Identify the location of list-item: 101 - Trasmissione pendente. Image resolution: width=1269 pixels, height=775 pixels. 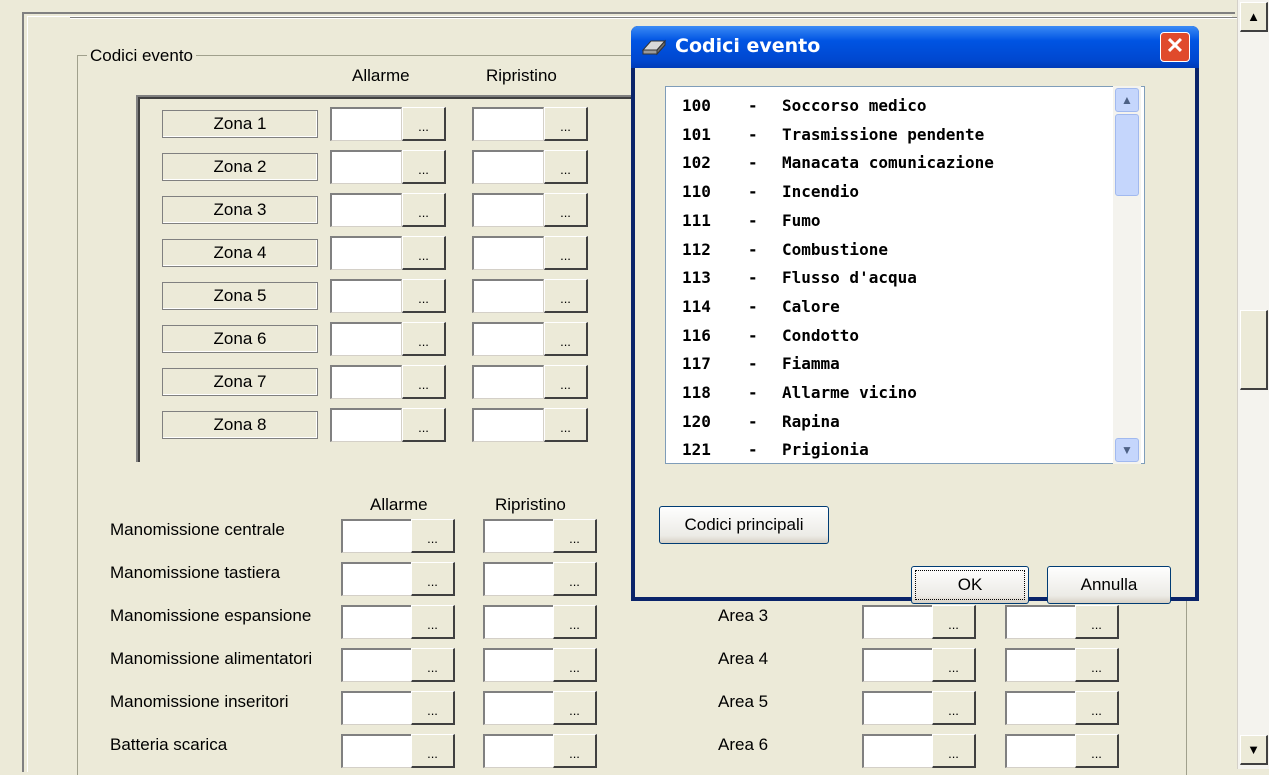
(902, 134).